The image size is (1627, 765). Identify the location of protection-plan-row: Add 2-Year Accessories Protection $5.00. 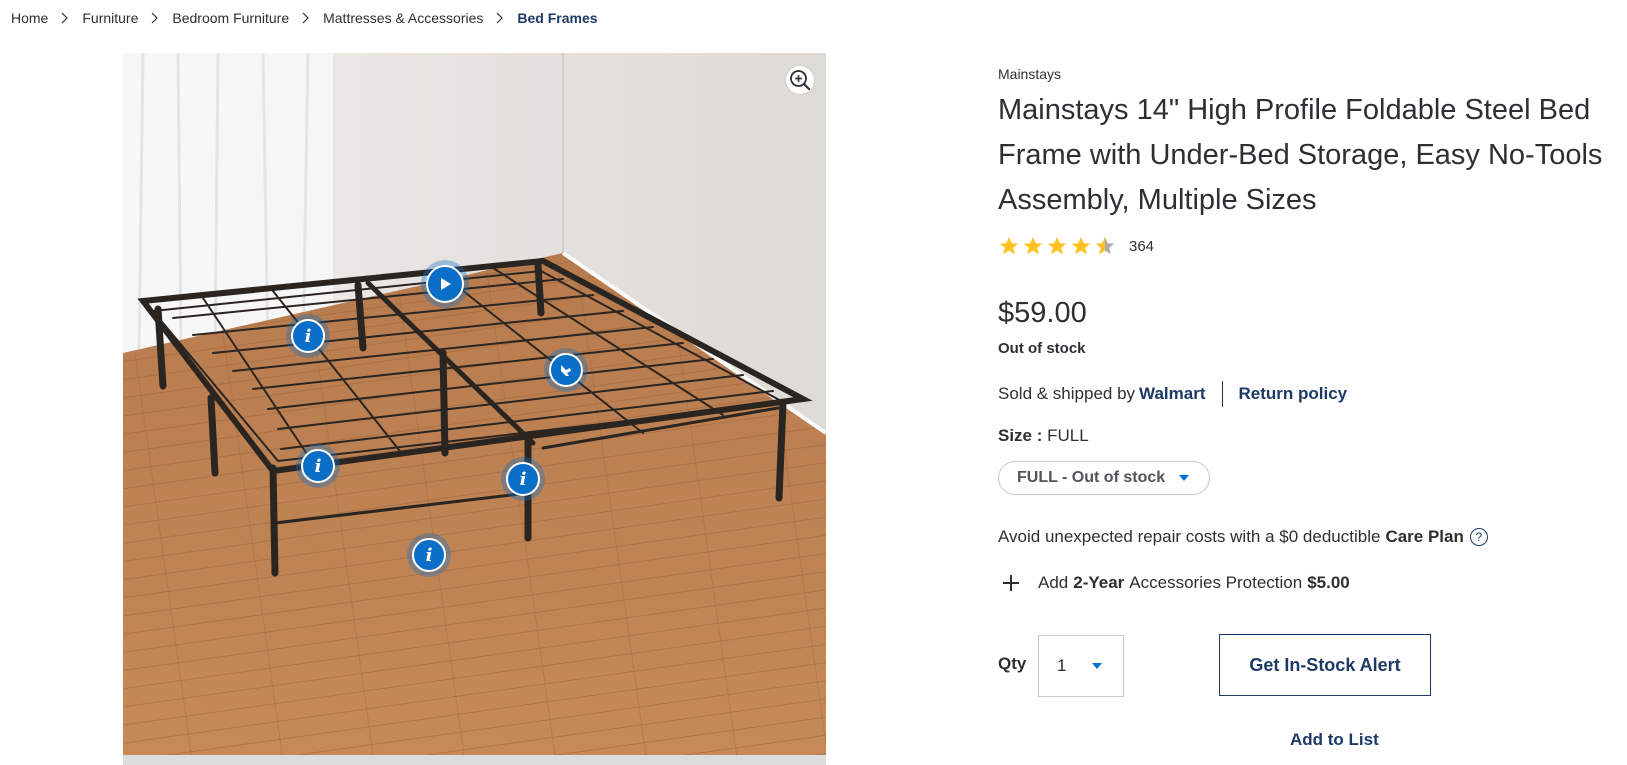
(1176, 583).